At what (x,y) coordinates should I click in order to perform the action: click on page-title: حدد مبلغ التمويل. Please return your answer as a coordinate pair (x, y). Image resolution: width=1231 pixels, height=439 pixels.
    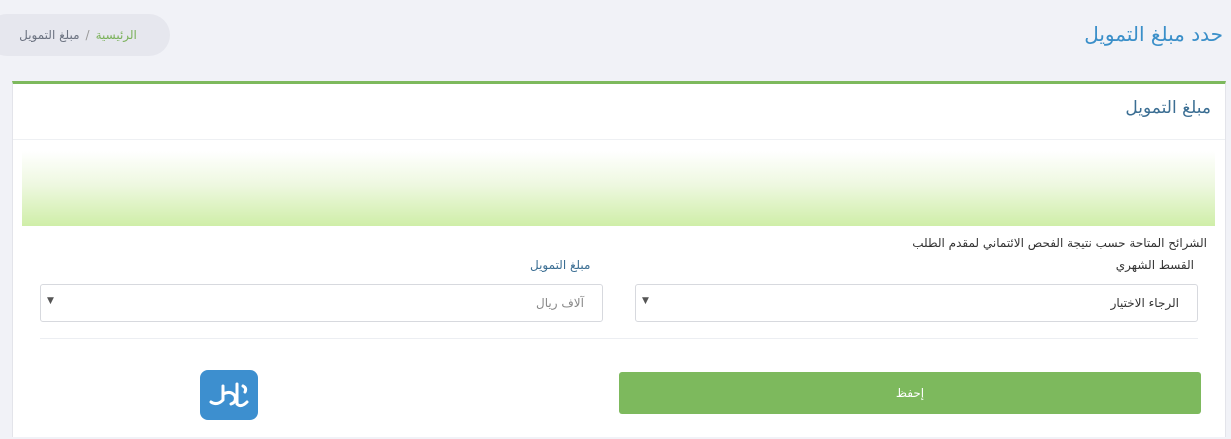
    Looking at the image, I should click on (1153, 34).